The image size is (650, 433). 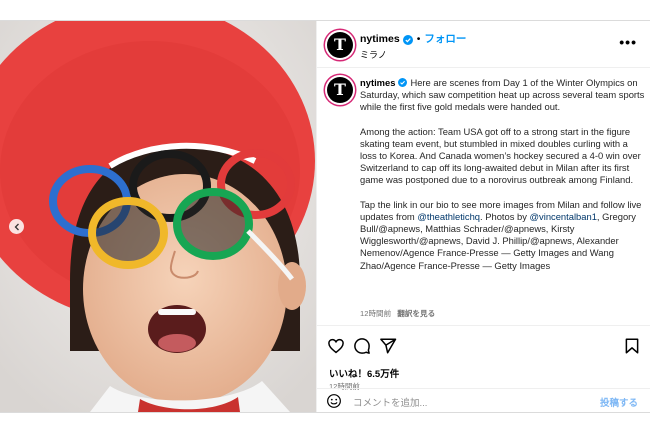 I want to click on caption-username: nytimes, so click(x=377, y=82).